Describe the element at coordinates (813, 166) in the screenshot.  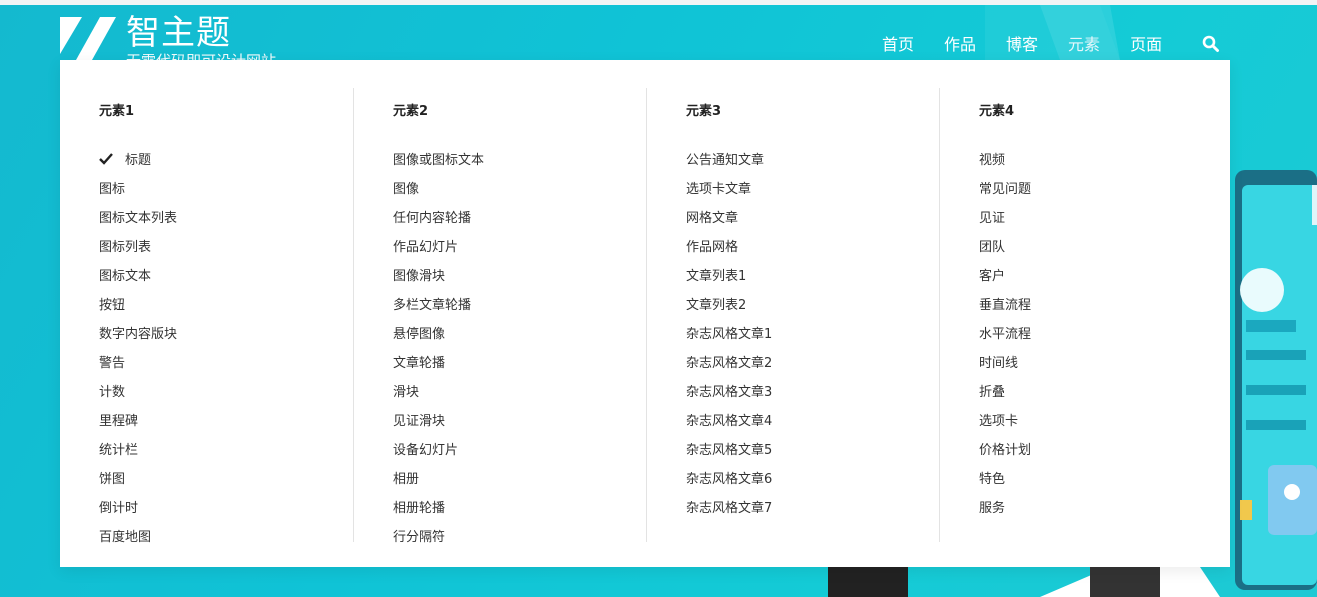
I see `menu-item: 公告通知文章` at that location.